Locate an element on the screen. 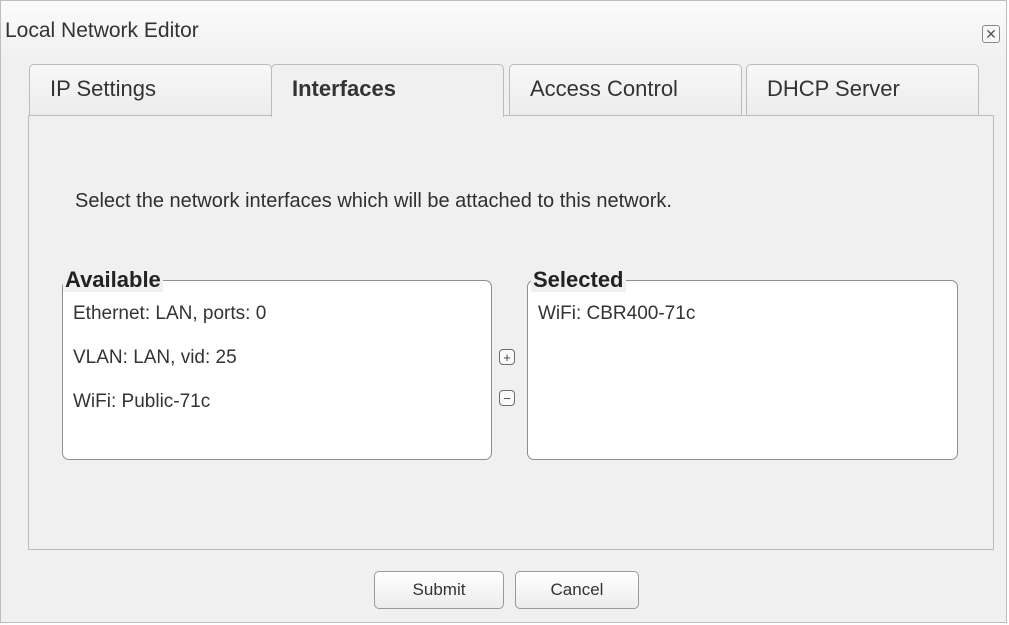 The image size is (1009, 625). dialog-title: Local Network Editor is located at coordinates (102, 30).